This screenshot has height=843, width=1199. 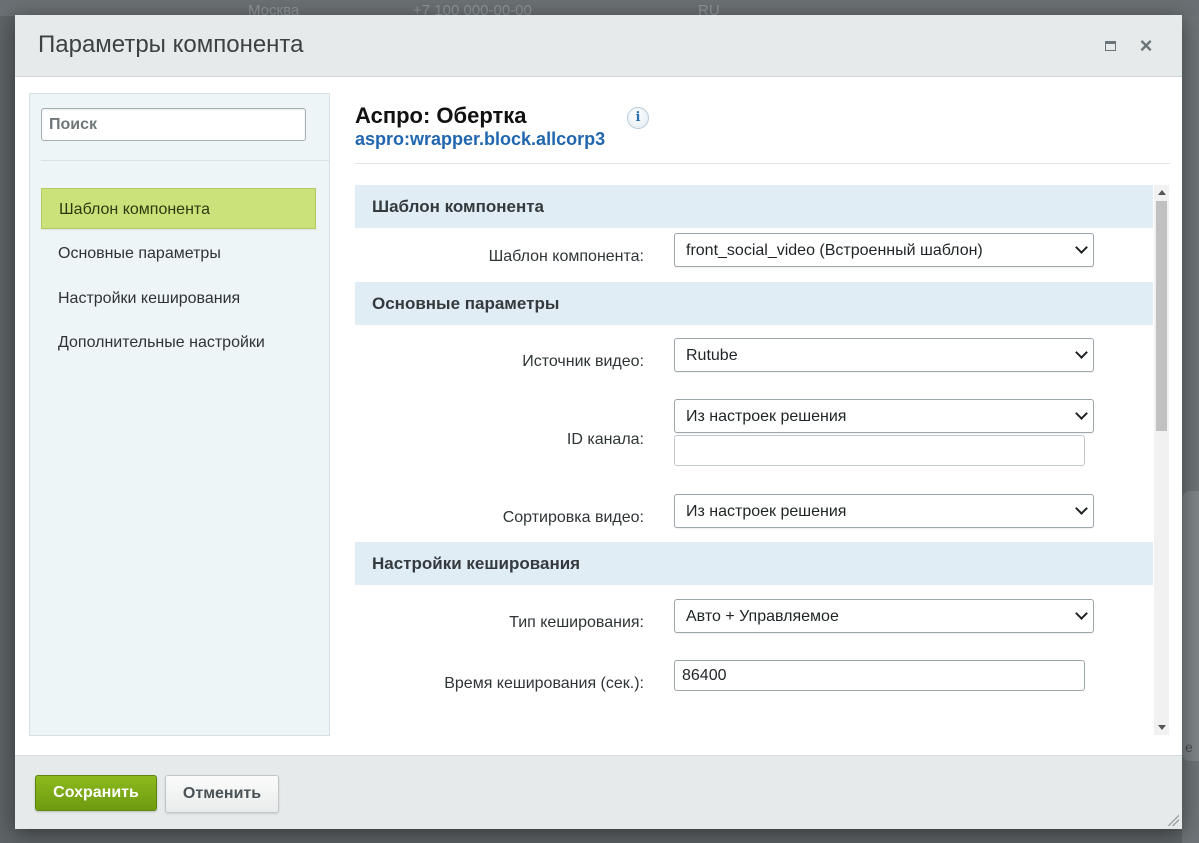 What do you see at coordinates (441, 115) in the screenshot?
I see `component-name: Аспро: Обертка` at bounding box center [441, 115].